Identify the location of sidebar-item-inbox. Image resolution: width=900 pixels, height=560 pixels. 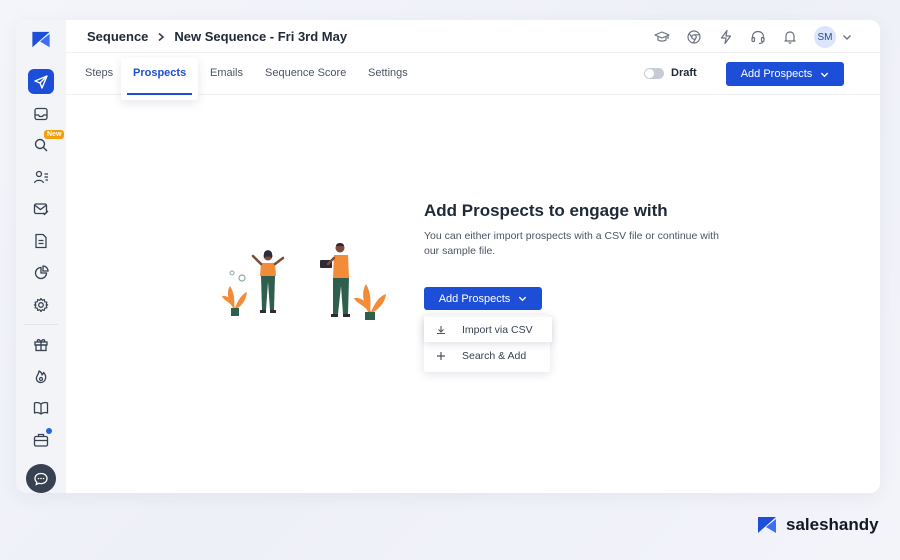
(41, 113).